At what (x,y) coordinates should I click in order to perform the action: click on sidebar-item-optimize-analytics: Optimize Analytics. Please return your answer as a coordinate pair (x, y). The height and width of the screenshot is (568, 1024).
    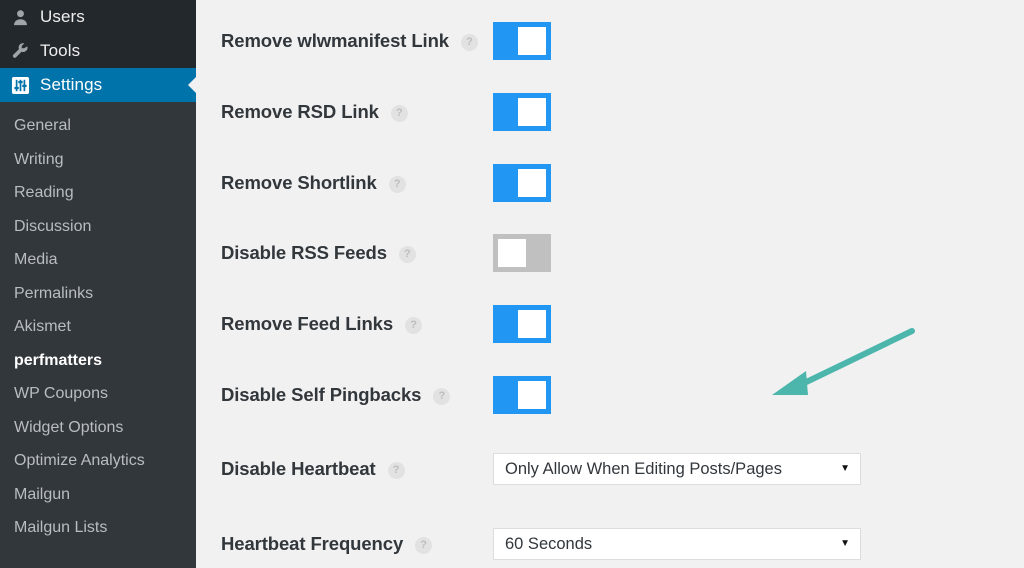
    Looking at the image, I should click on (98, 461).